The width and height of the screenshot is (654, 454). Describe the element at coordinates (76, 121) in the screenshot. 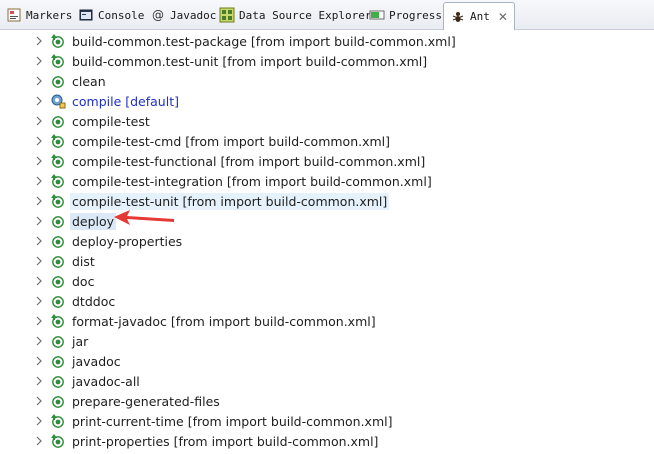

I see `target-row: compile-test` at that location.